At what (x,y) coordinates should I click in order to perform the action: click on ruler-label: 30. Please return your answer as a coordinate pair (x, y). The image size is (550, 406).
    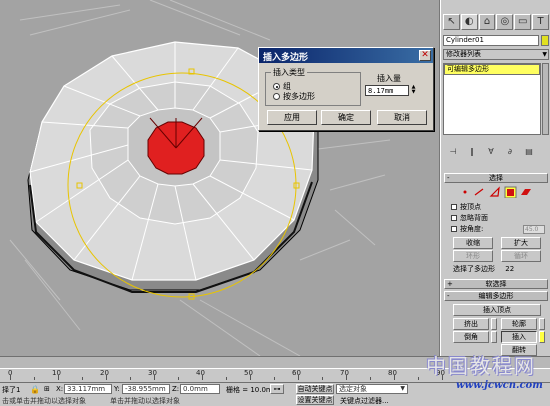
    Looking at the image, I should click on (152, 373).